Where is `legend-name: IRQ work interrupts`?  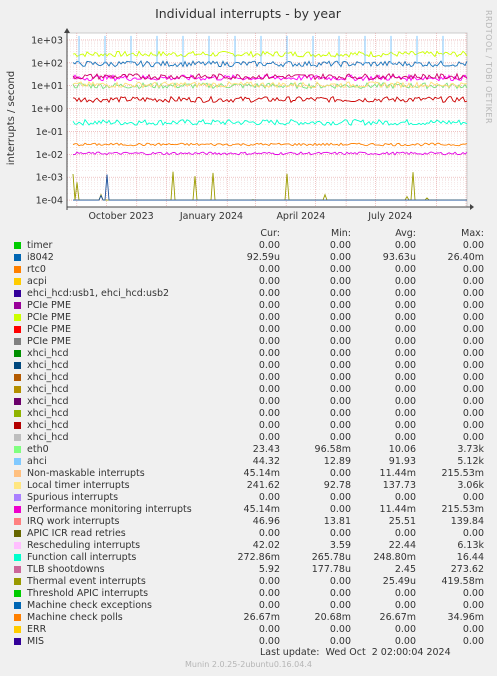
legend-name: IRQ work interrupts is located at coordinates (73, 521).